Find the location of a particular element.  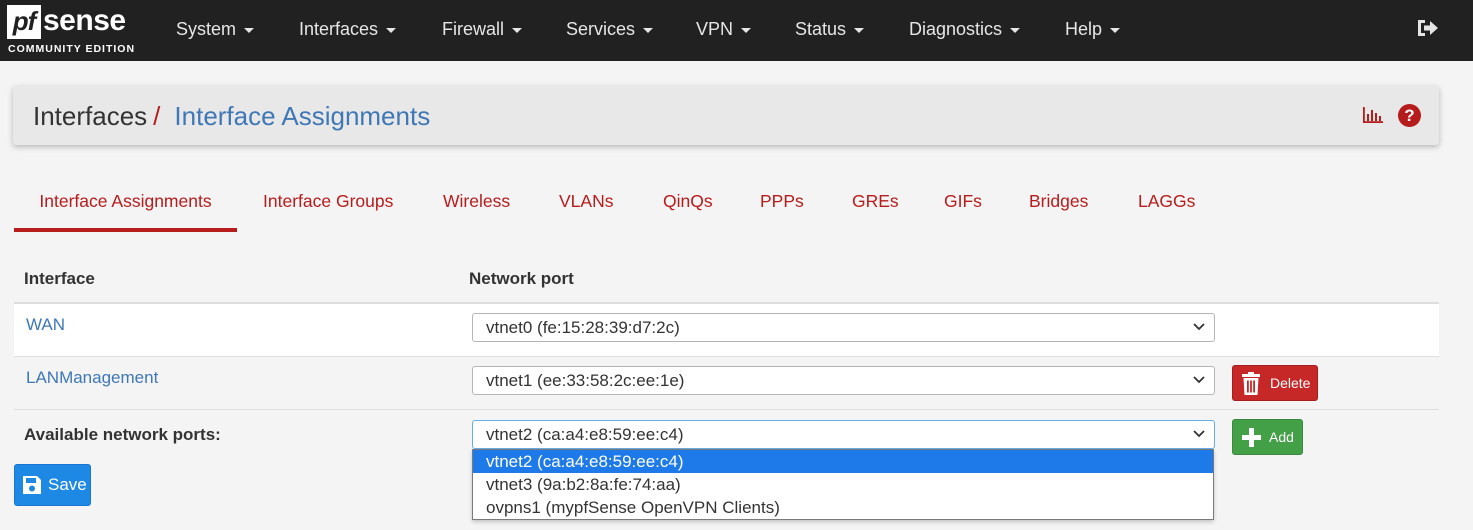

nav-vpn: VPN is located at coordinates (724, 29).